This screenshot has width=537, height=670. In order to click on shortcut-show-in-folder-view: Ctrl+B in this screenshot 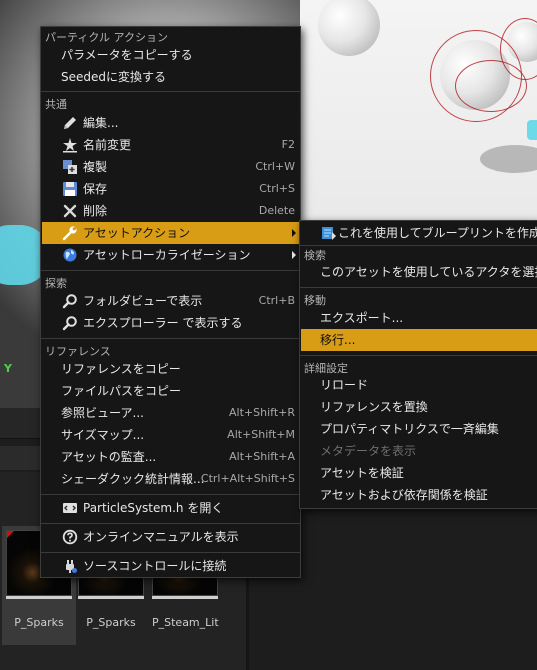, I will do `click(276, 300)`.